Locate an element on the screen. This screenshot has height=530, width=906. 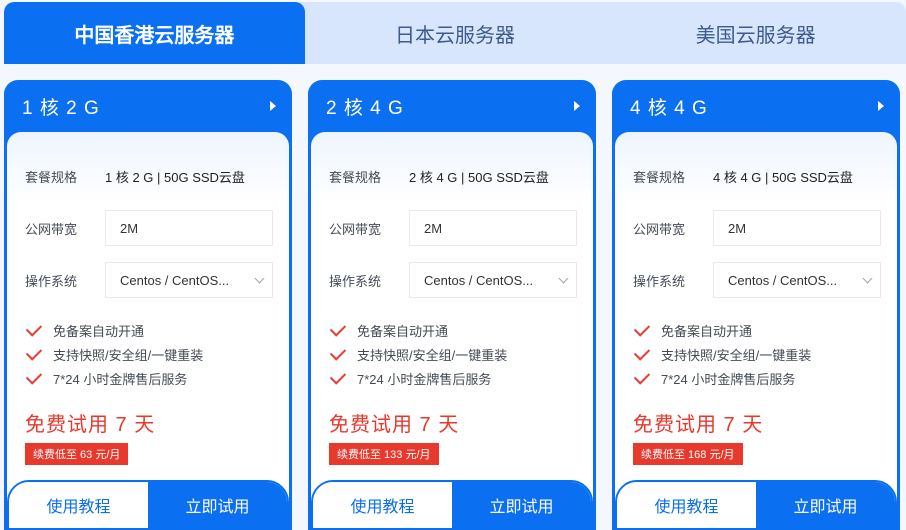
spec-row: 套餐规格 1 核 2 G | 50G SSD云盘 is located at coordinates (149, 176).